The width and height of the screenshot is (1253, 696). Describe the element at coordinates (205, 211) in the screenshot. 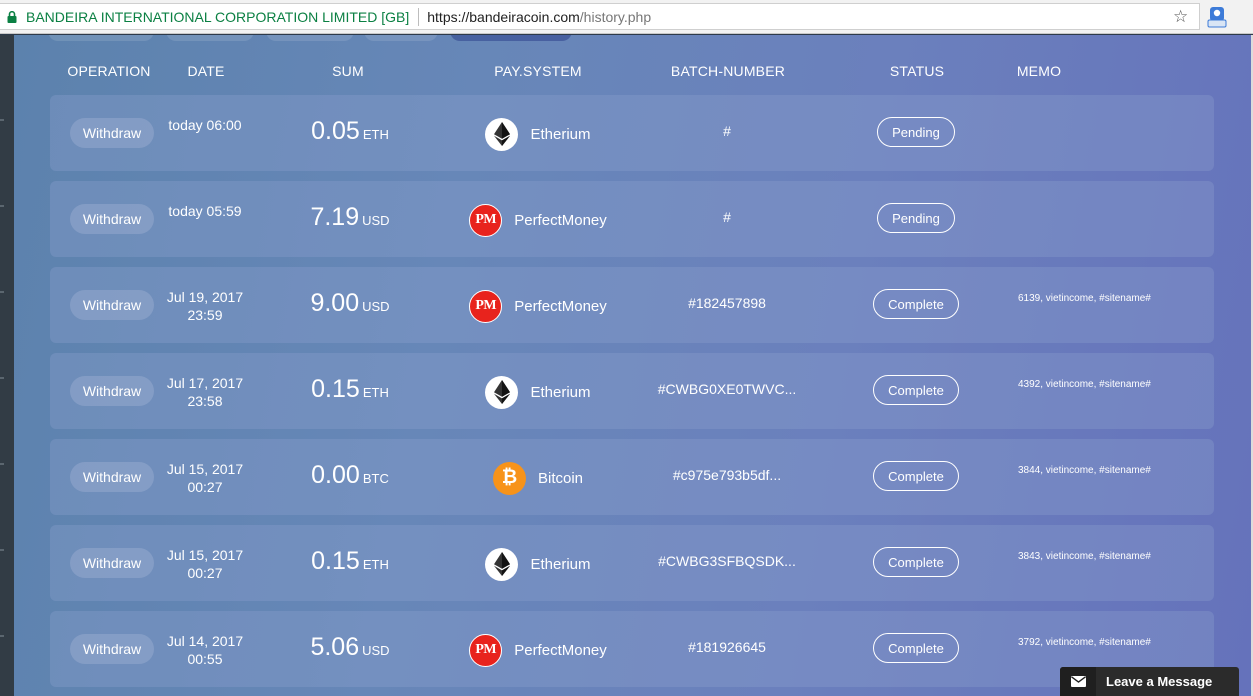

I see `date-cell: today 05:59` at that location.